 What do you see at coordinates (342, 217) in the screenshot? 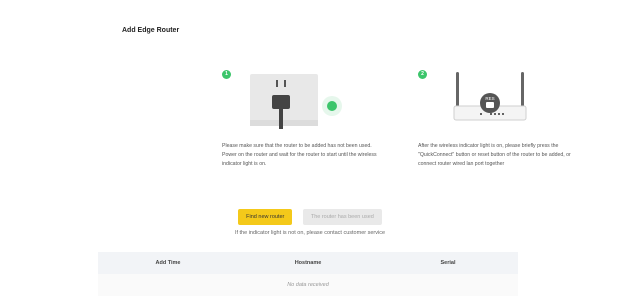
I see `router-used-button: The router has been used` at bounding box center [342, 217].